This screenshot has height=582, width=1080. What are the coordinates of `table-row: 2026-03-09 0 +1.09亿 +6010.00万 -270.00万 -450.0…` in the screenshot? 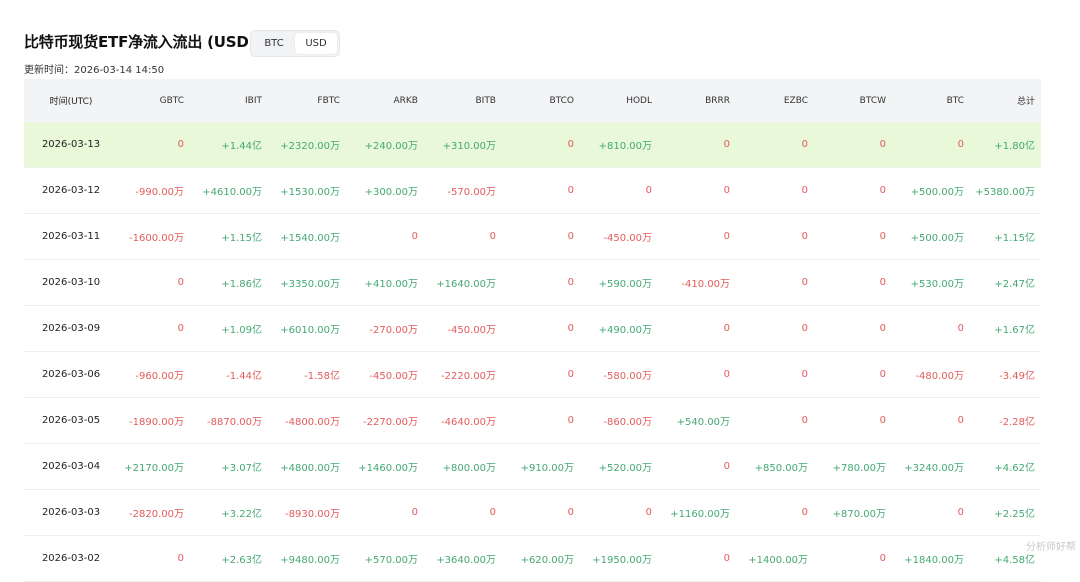 It's located at (532, 329).